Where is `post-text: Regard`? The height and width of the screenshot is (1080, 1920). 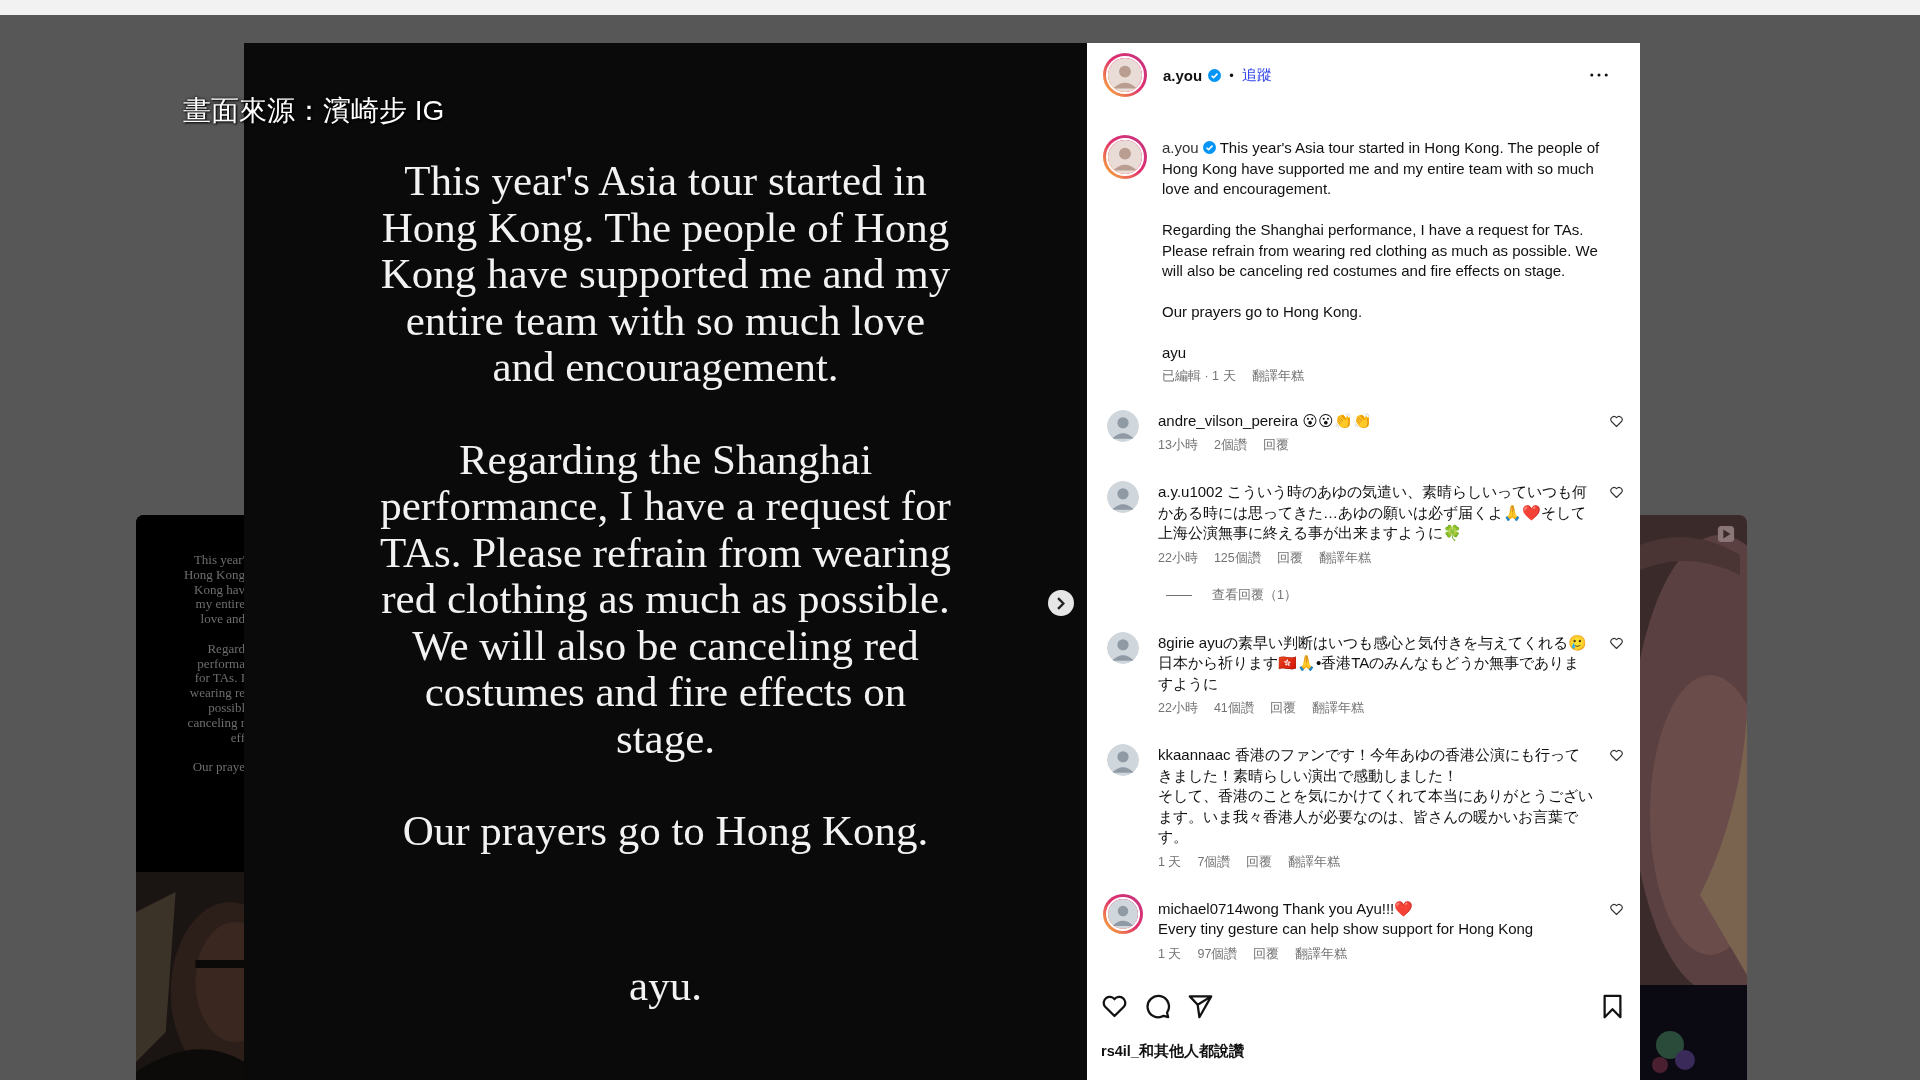 post-text: Regard is located at coordinates (226, 649).